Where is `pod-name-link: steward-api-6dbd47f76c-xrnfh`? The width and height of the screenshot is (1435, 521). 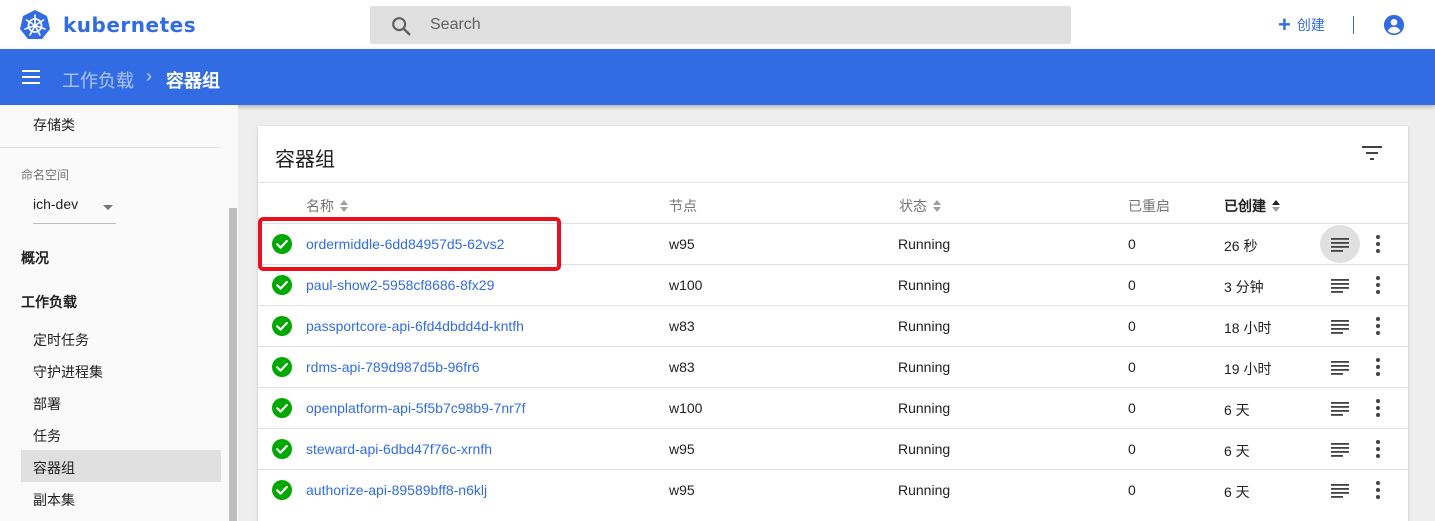
pod-name-link: steward-api-6dbd47f76c-xrnfh is located at coordinates (399, 449).